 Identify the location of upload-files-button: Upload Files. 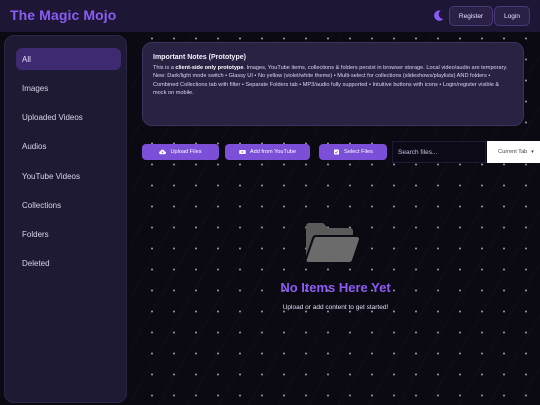
(180, 152).